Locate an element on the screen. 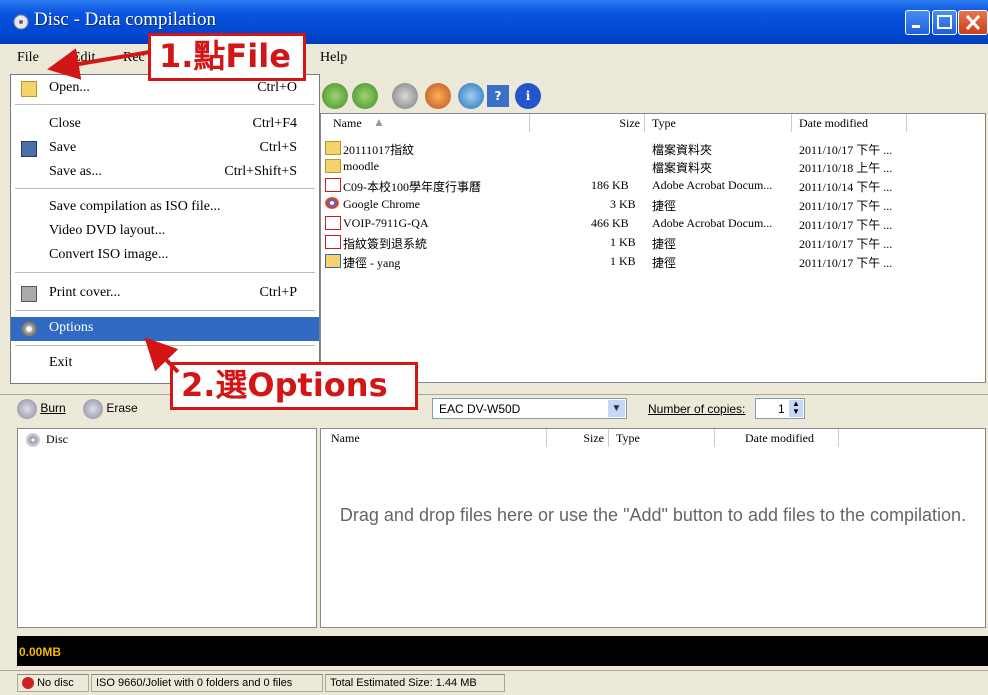  file-size: 1 KB is located at coordinates (623, 261).